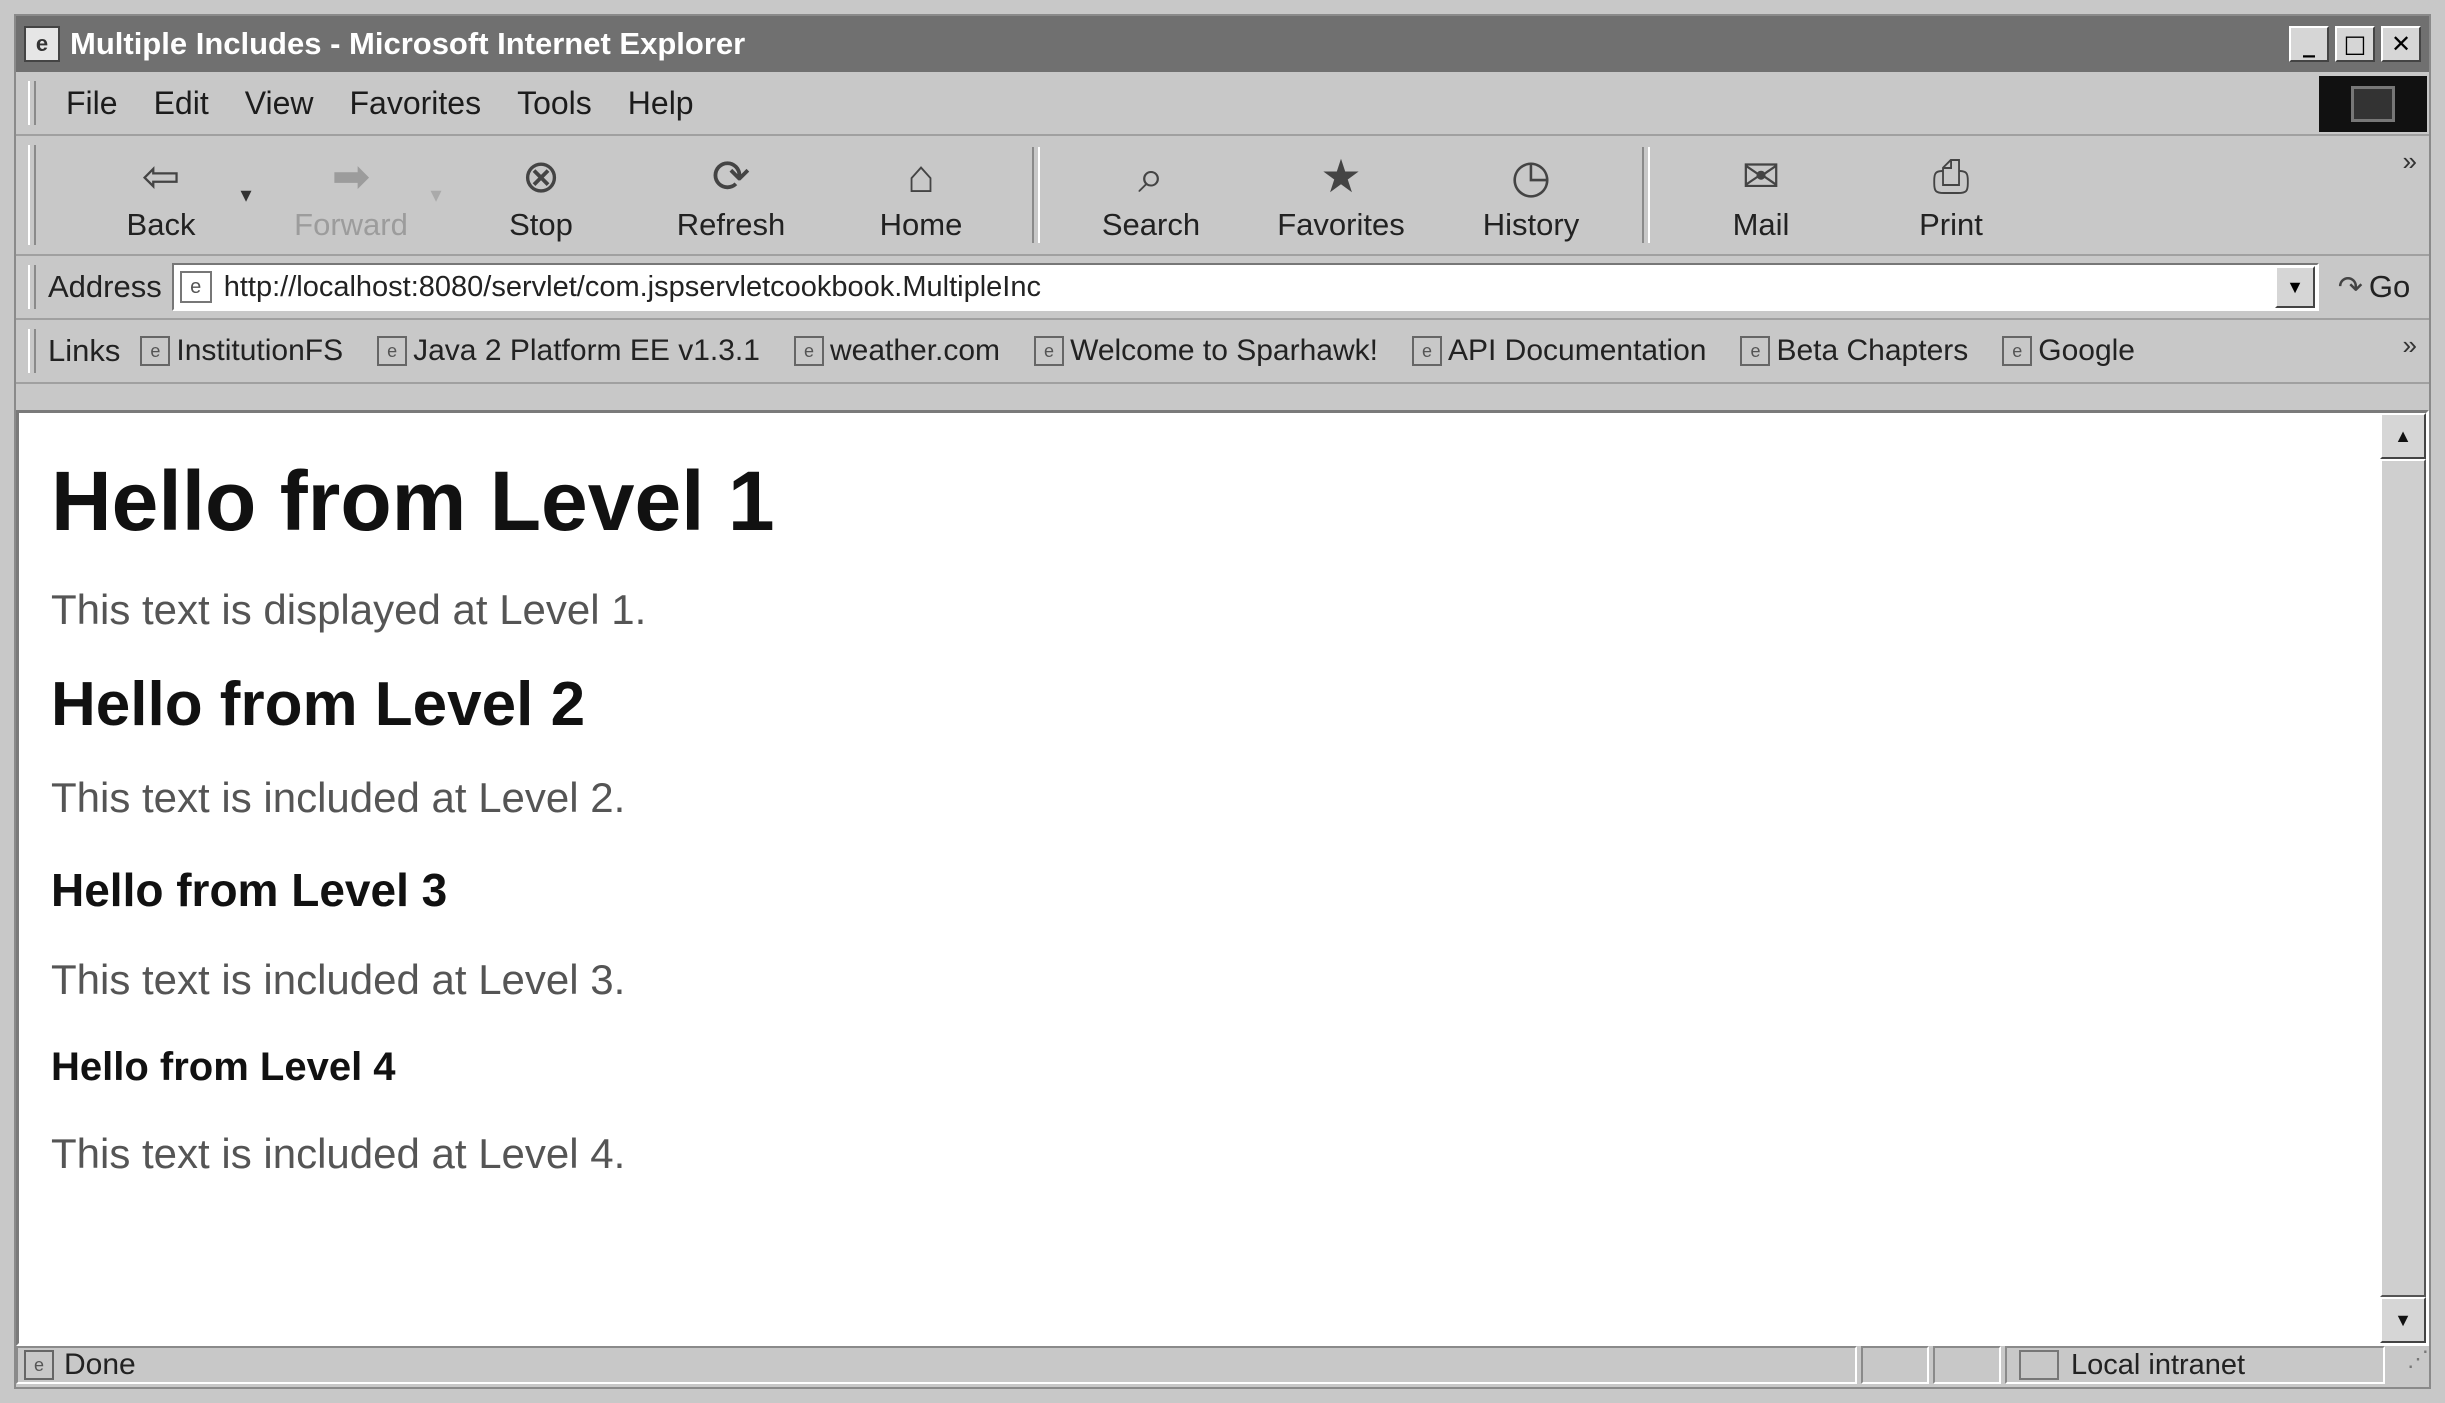  I want to click on text-level-3: This text is included at Level 3., so click(338, 979).